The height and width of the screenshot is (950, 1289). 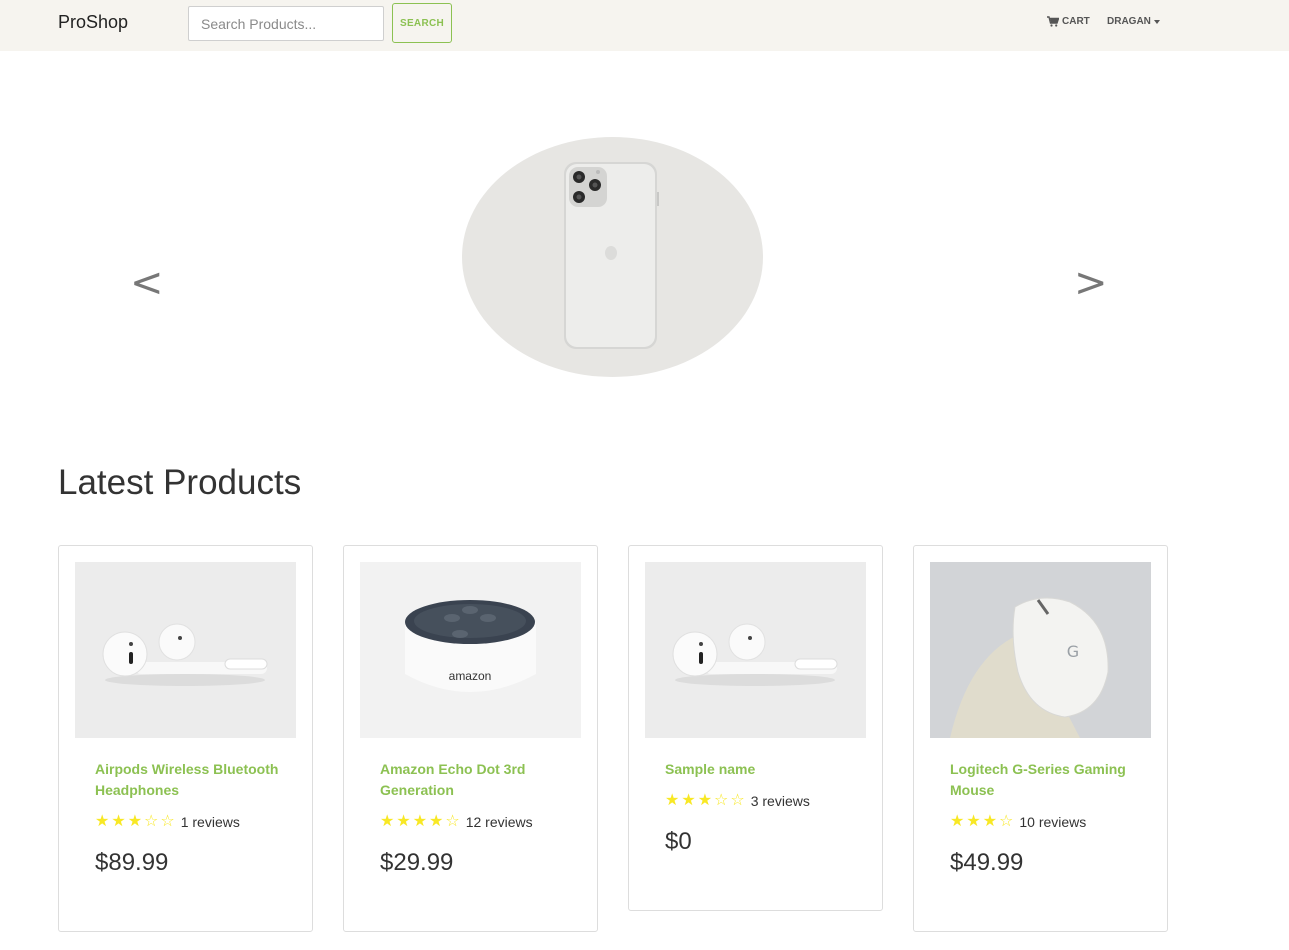 I want to click on product-rating: ★ ★ ★ ☆ 10 reviews, so click(x=1050, y=822).